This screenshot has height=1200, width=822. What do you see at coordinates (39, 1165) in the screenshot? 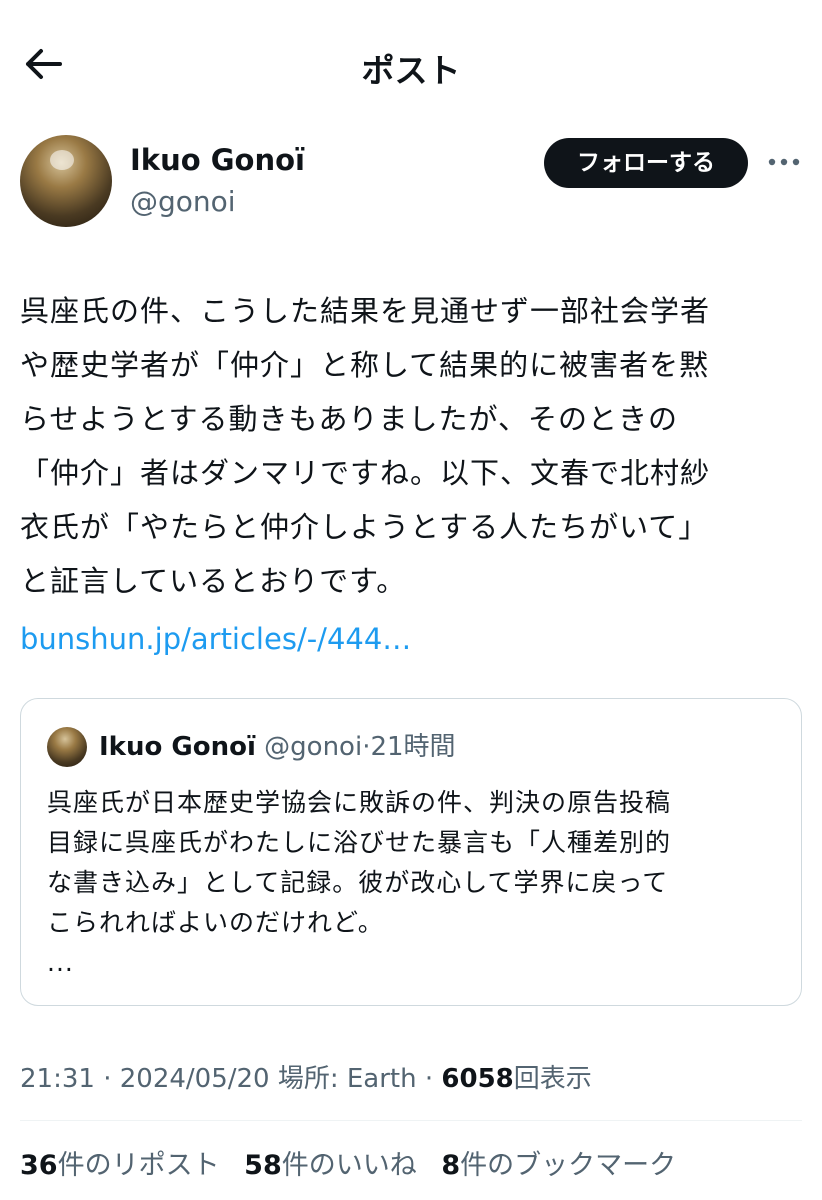
I see `repost-count-number: 36` at bounding box center [39, 1165].